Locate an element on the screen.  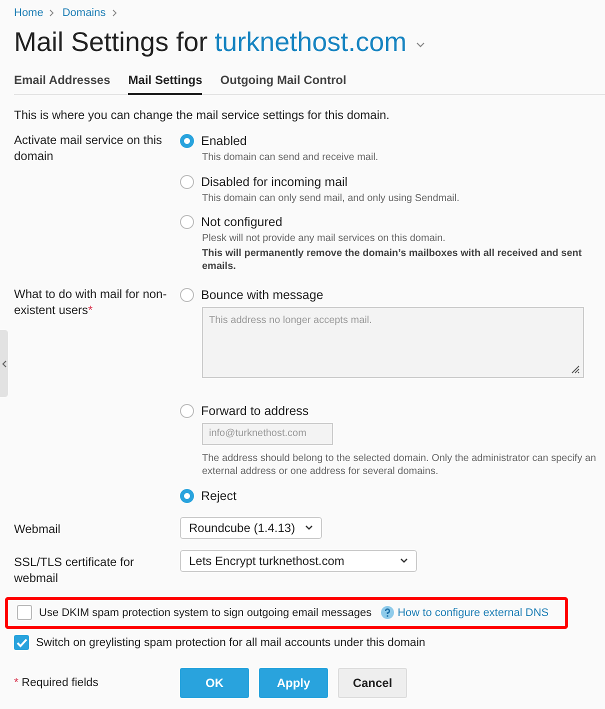
help-link: How to configure external DNS is located at coordinates (473, 612).